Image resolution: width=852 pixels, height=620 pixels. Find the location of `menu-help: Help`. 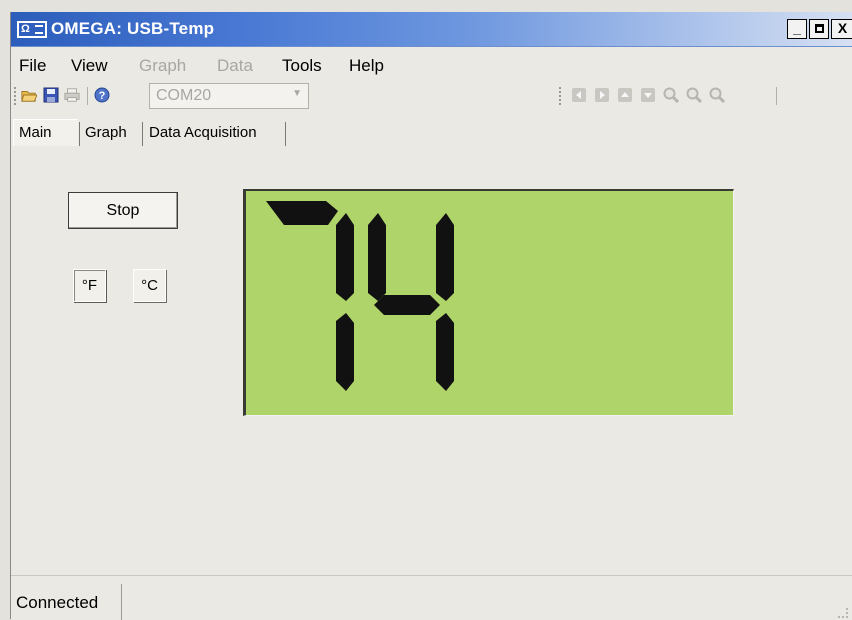

menu-help: Help is located at coordinates (366, 66).